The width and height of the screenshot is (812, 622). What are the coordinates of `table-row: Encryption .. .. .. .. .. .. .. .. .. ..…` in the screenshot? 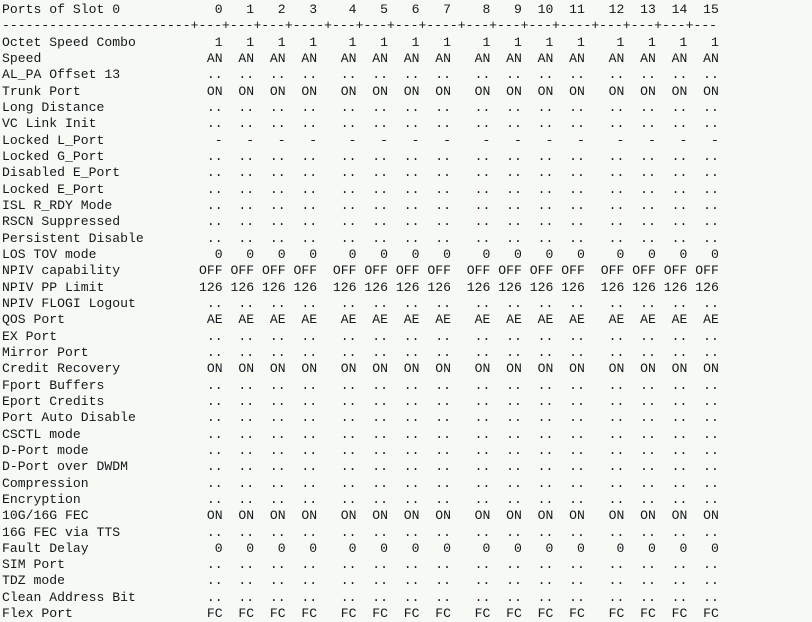 It's located at (360, 499).